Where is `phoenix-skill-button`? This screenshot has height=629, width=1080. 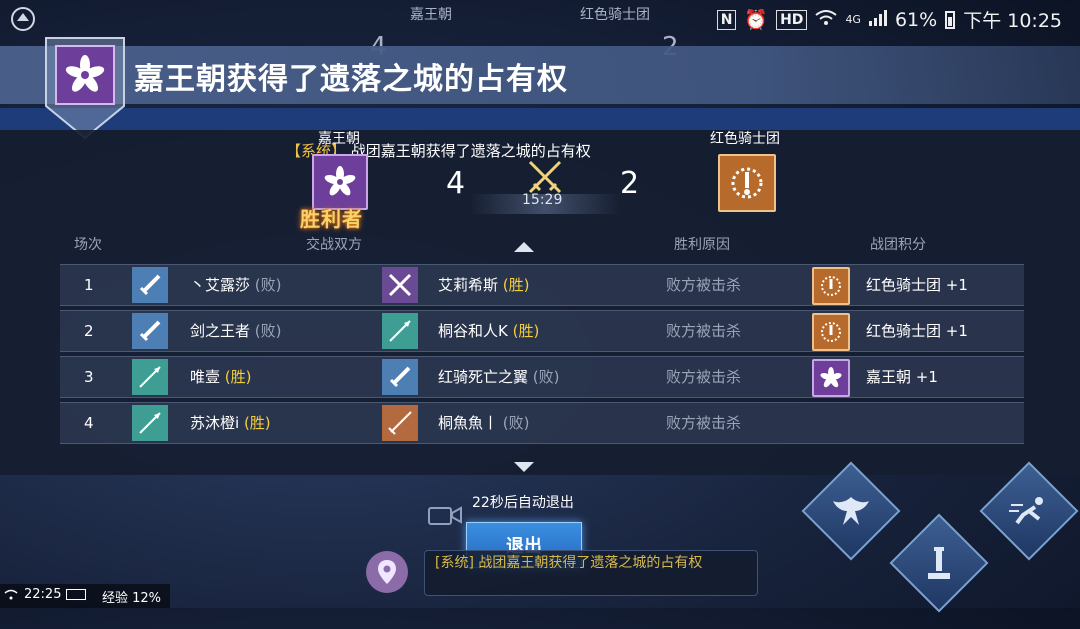
phoenix-skill-button is located at coordinates (851, 511).